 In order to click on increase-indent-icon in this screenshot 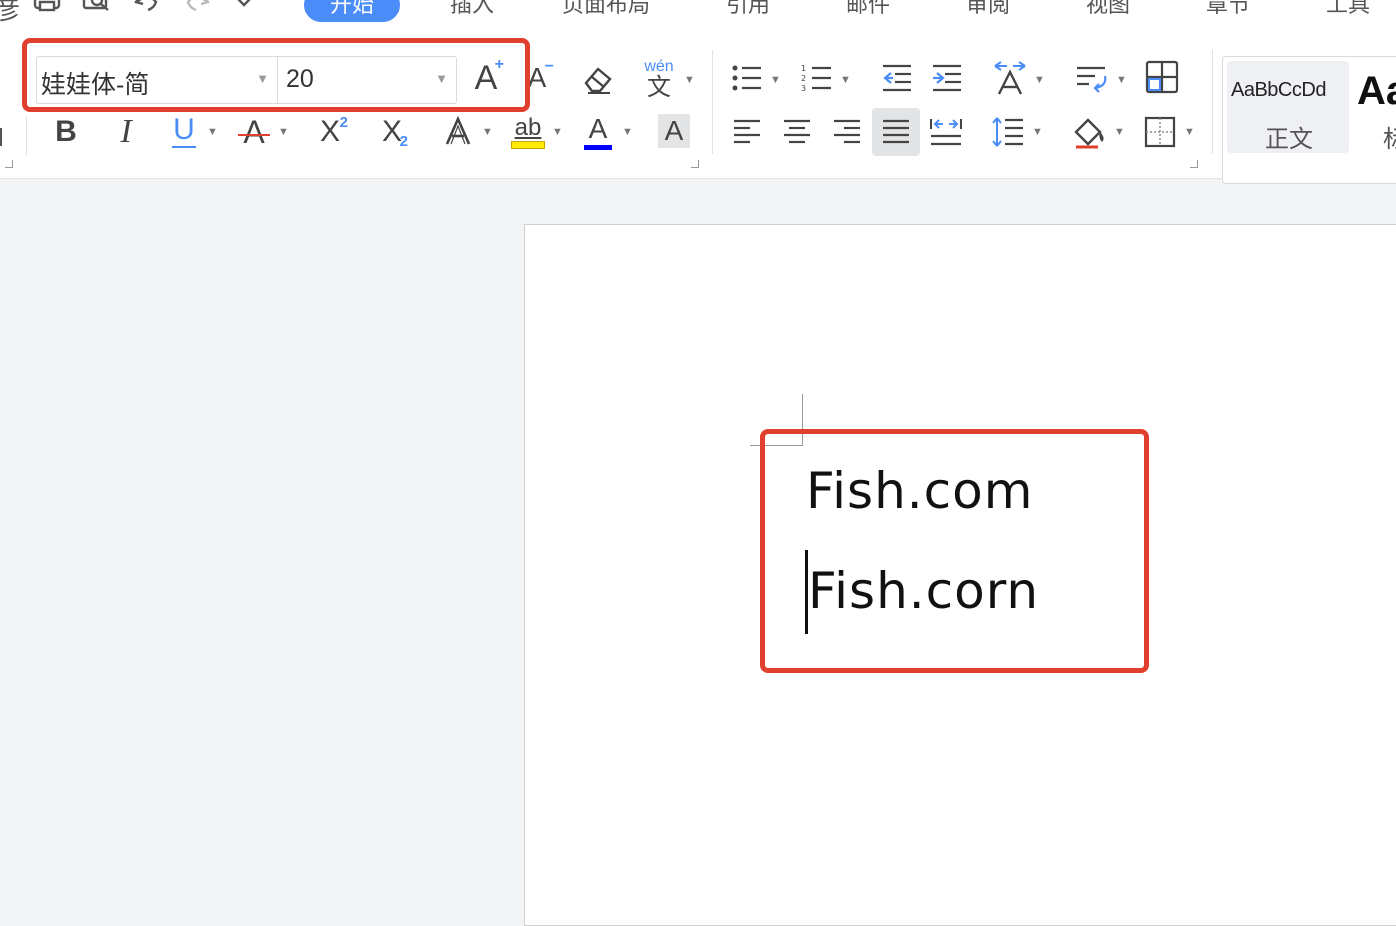, I will do `click(947, 78)`.